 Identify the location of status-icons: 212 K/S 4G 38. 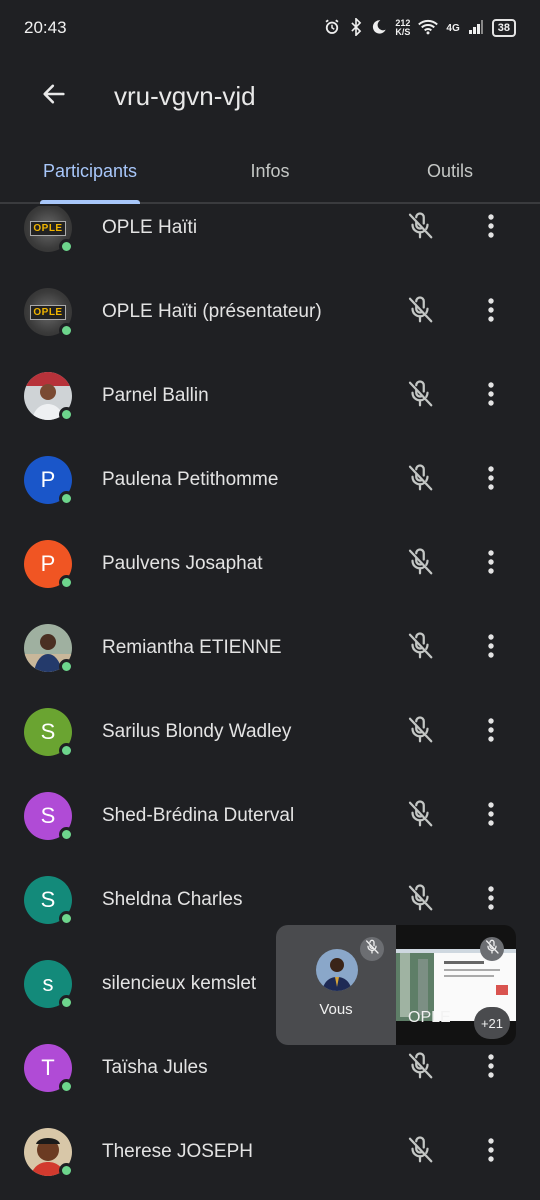
(419, 27).